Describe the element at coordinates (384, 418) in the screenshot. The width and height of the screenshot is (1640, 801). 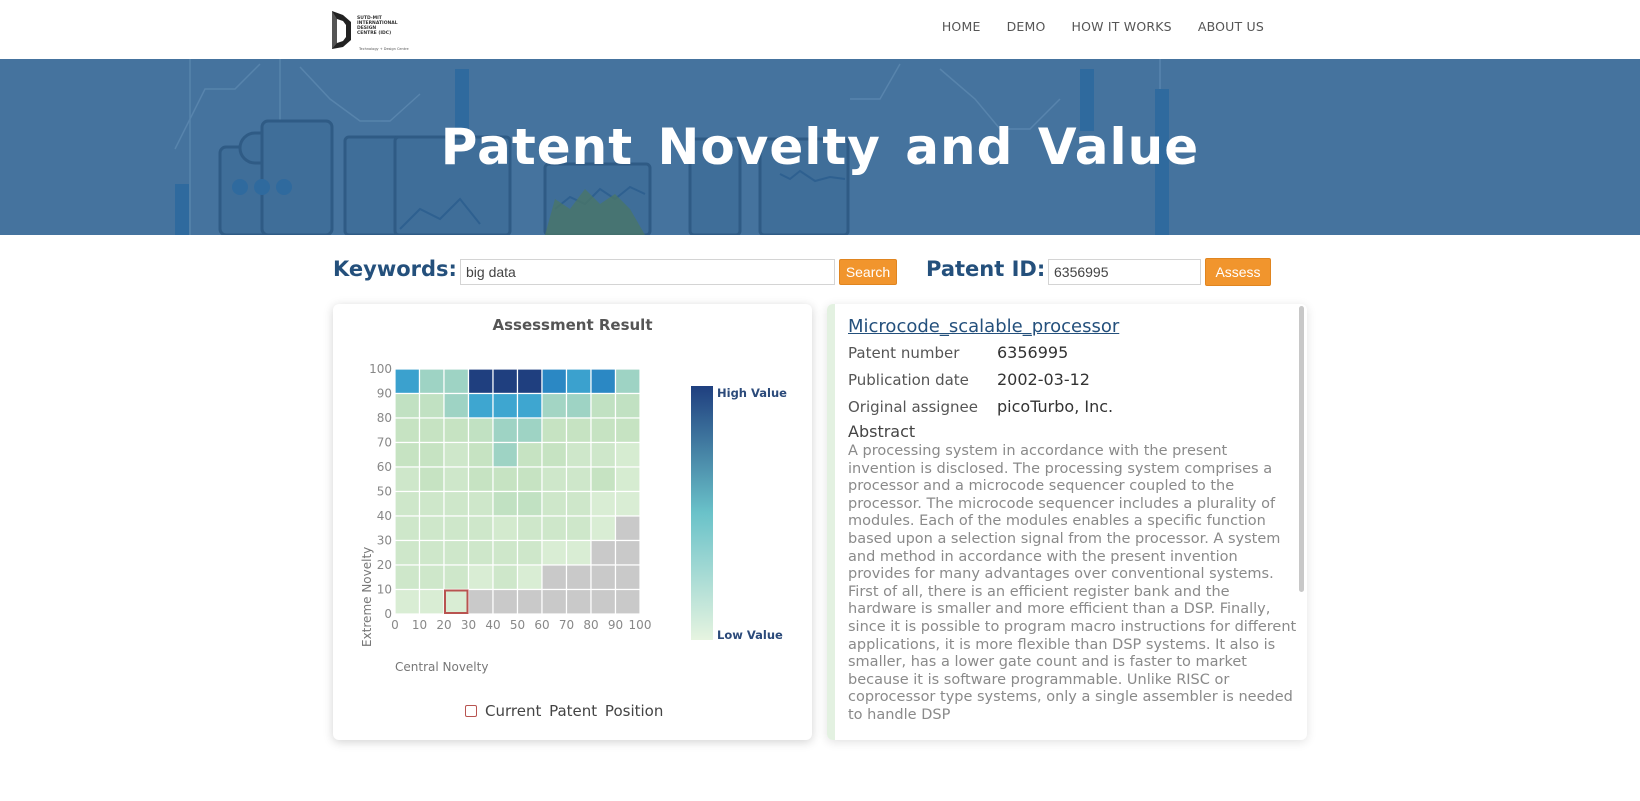
I see `y-tick-label: 80` at that location.